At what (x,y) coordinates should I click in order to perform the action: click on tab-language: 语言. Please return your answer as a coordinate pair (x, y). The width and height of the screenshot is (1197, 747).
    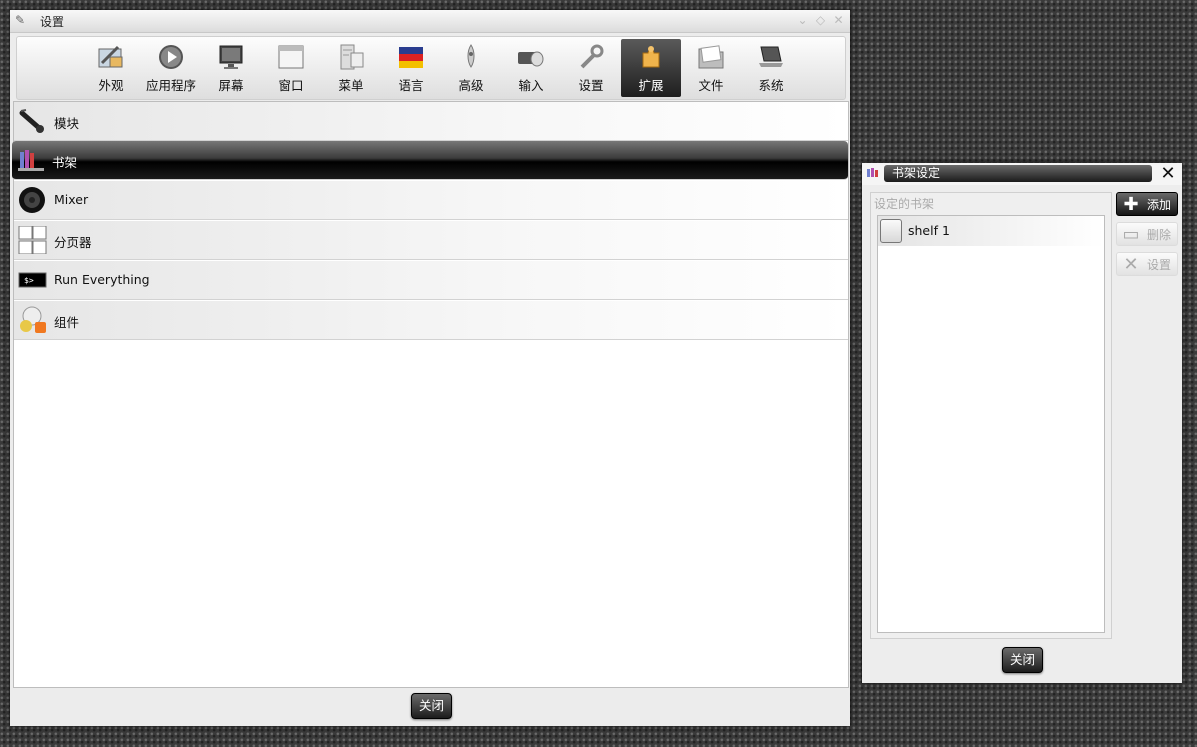
    Looking at the image, I should click on (411, 68).